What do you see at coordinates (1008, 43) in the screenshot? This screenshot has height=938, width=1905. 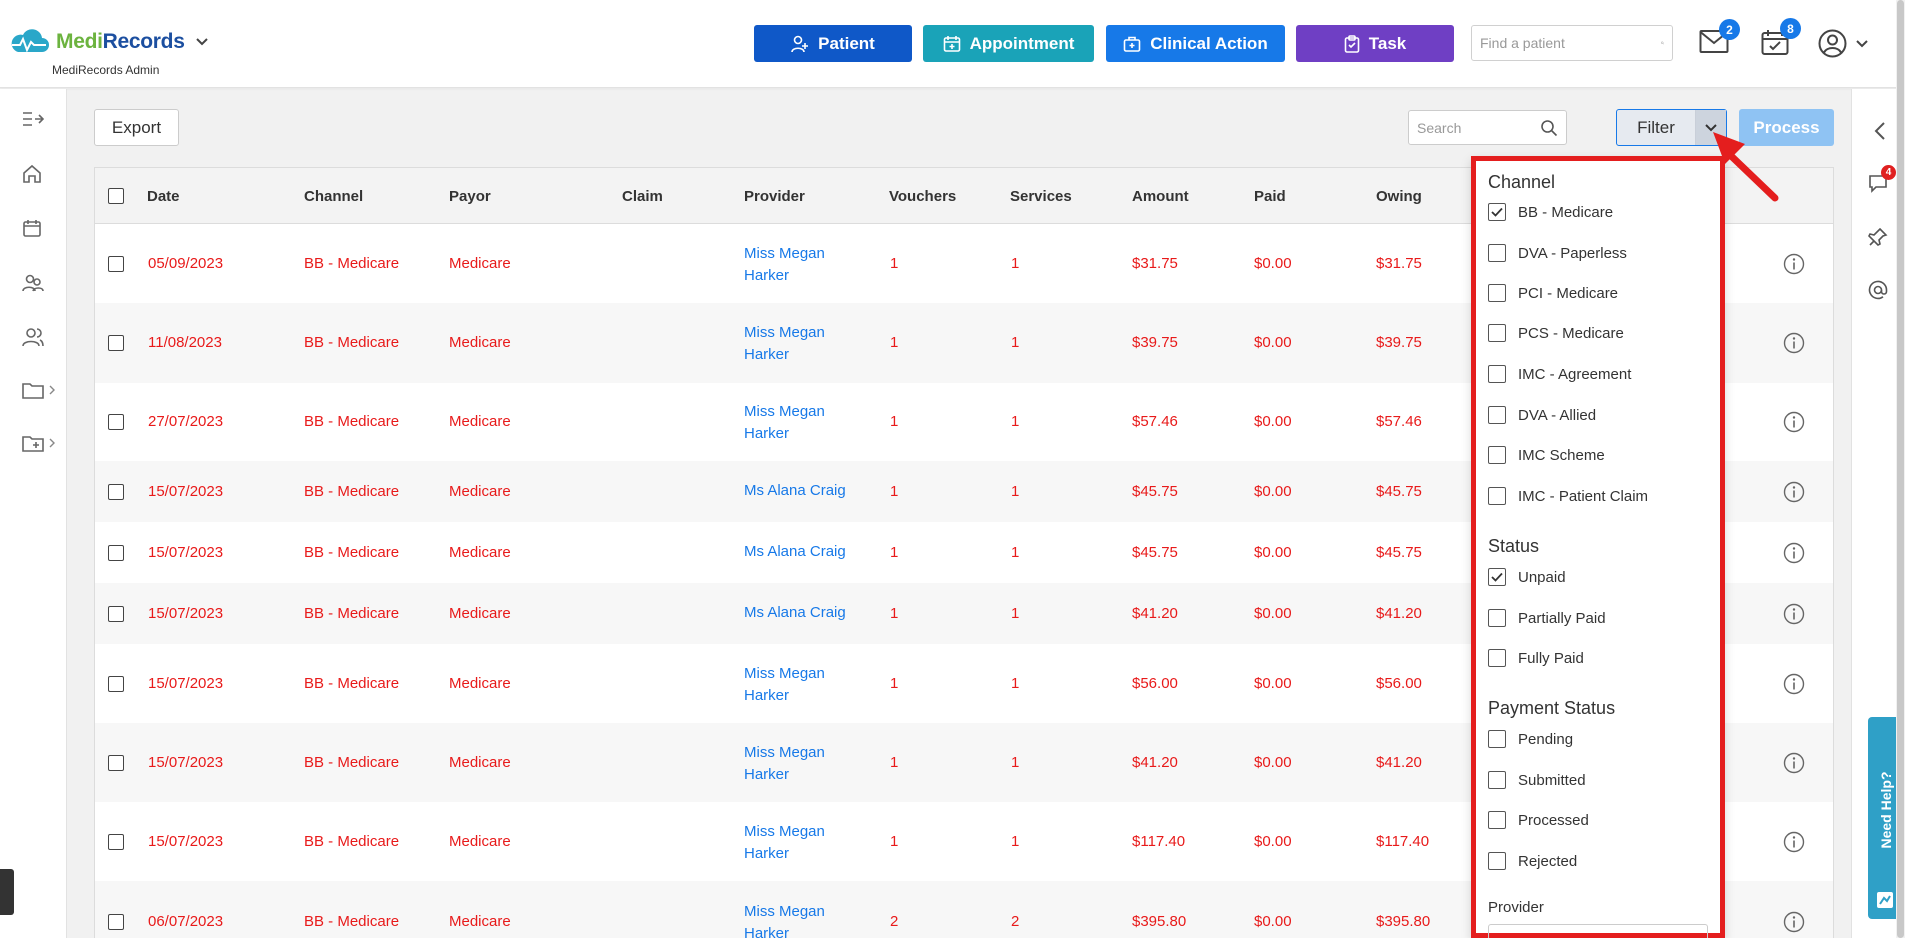 I see `appointment-button: Appointment` at bounding box center [1008, 43].